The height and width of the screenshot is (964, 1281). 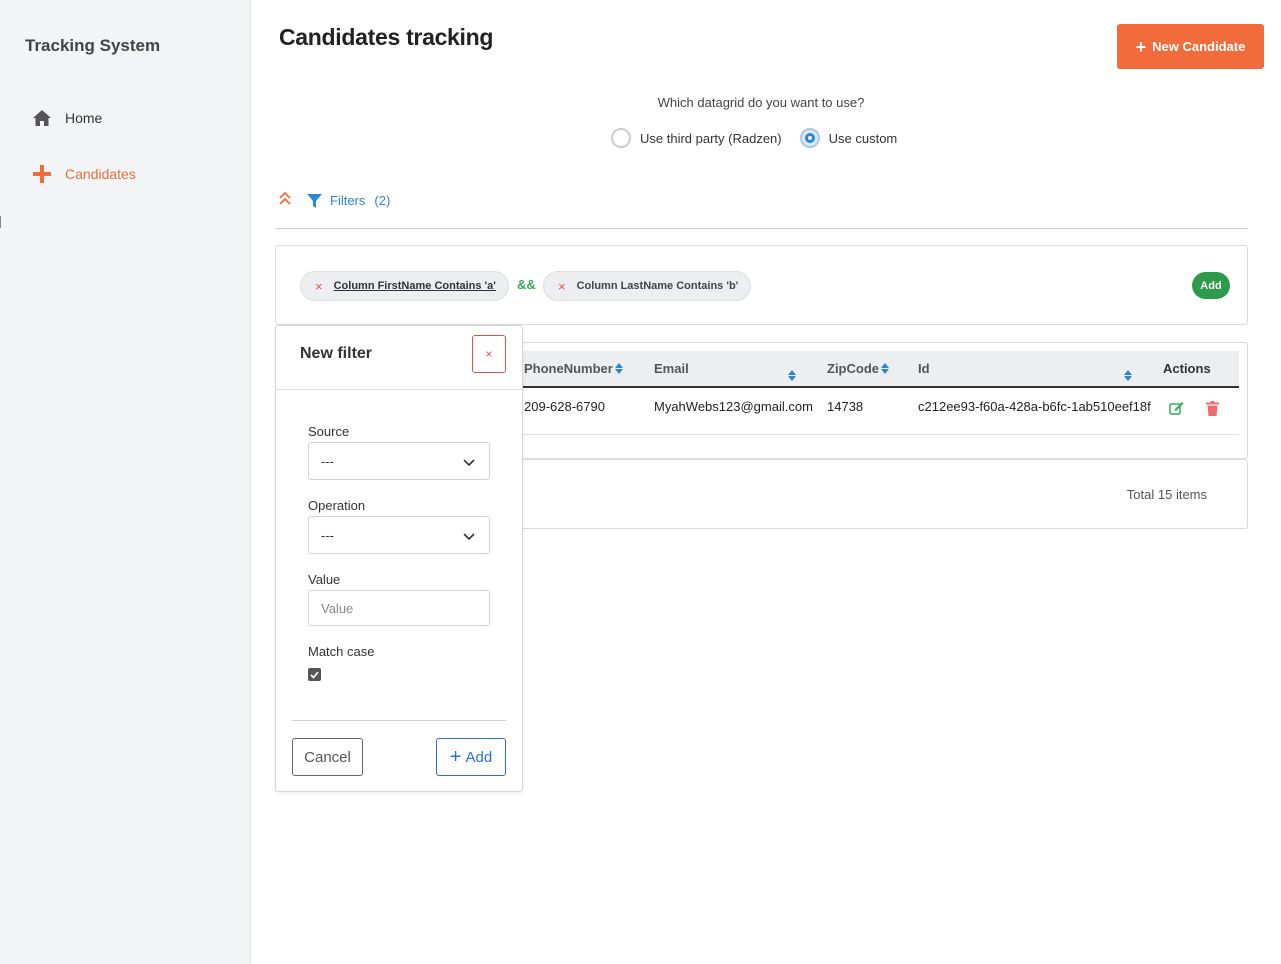 I want to click on column-title: Id, so click(x=924, y=368).